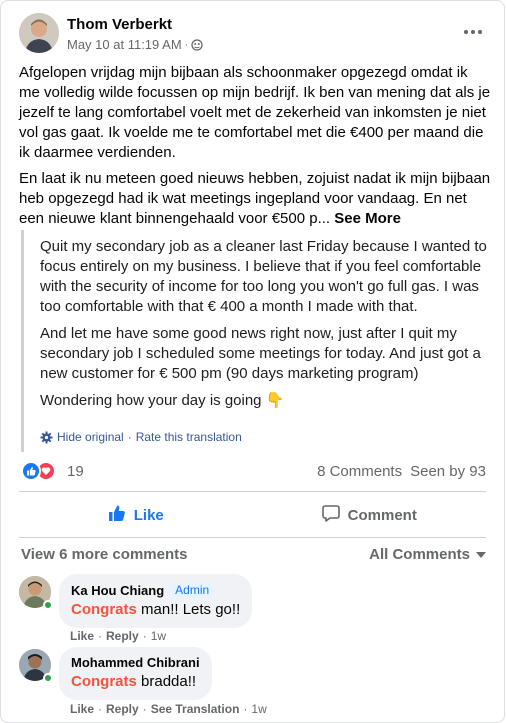 This screenshot has height=723, width=507. What do you see at coordinates (367, 218) in the screenshot?
I see `see-more-link: See More` at bounding box center [367, 218].